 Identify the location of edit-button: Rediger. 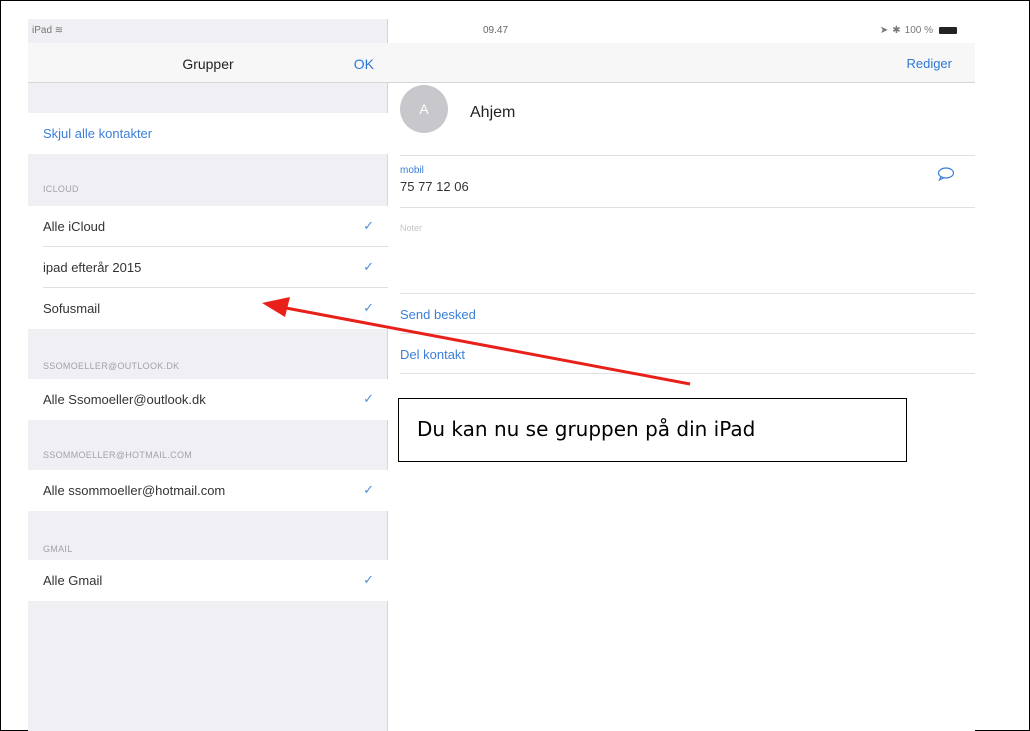
(929, 63).